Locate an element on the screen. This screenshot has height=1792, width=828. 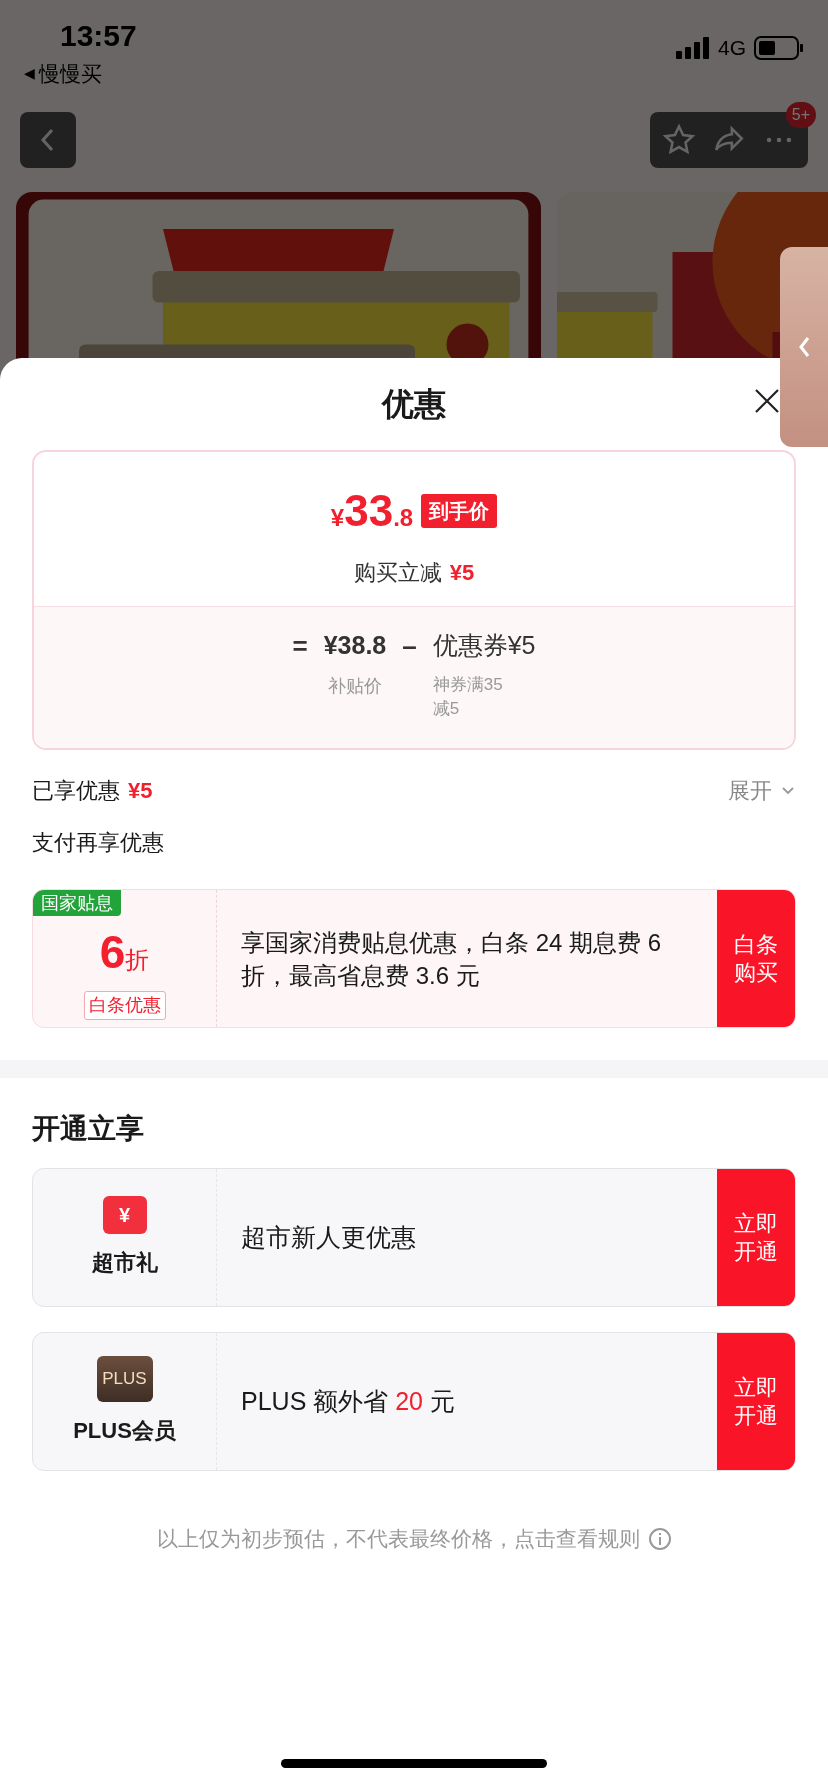
baitiao-buy-button: 白条购买 is located at coordinates (756, 958).